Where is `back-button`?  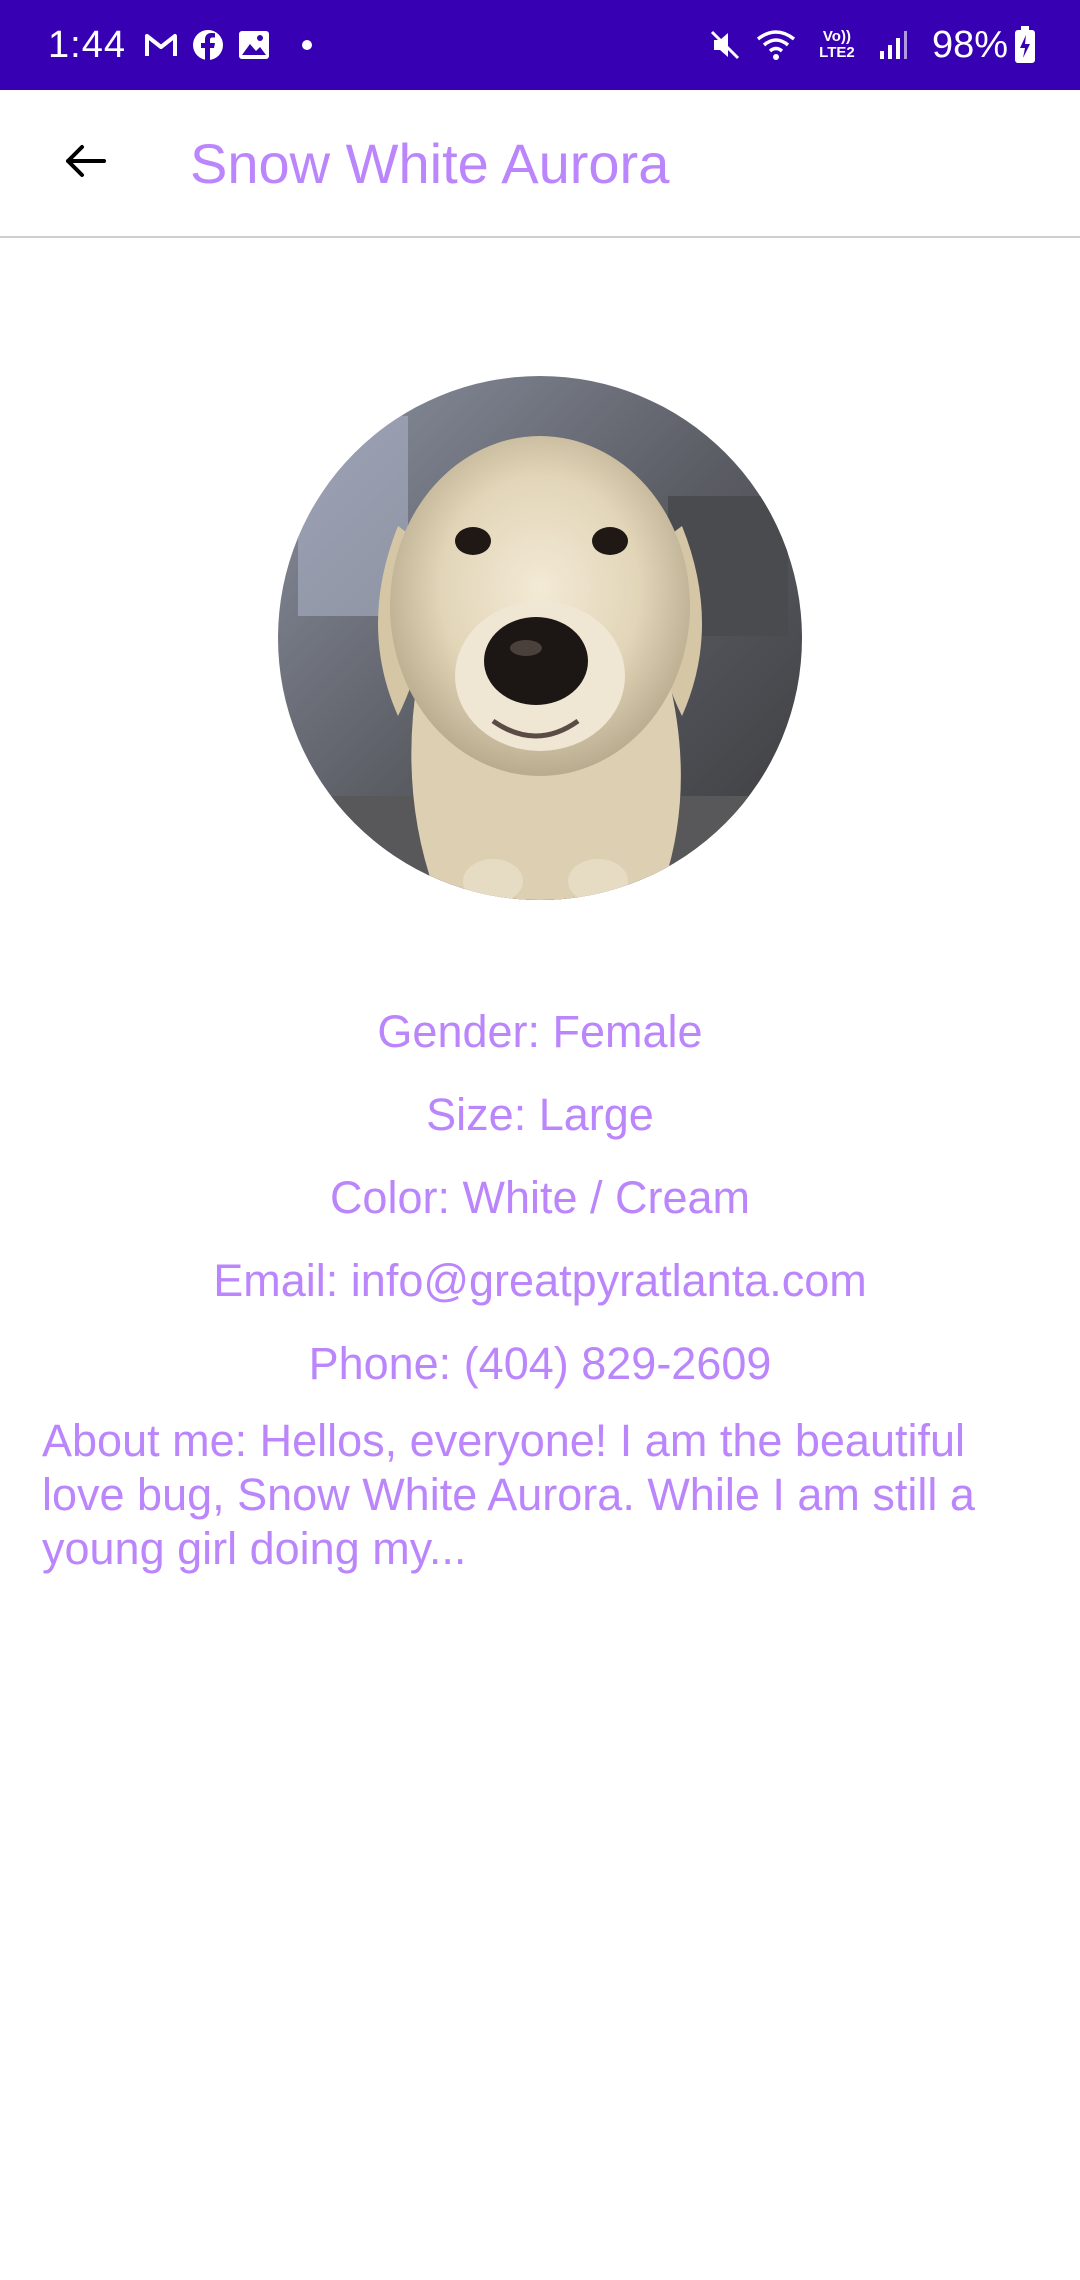 back-button is located at coordinates (84, 163).